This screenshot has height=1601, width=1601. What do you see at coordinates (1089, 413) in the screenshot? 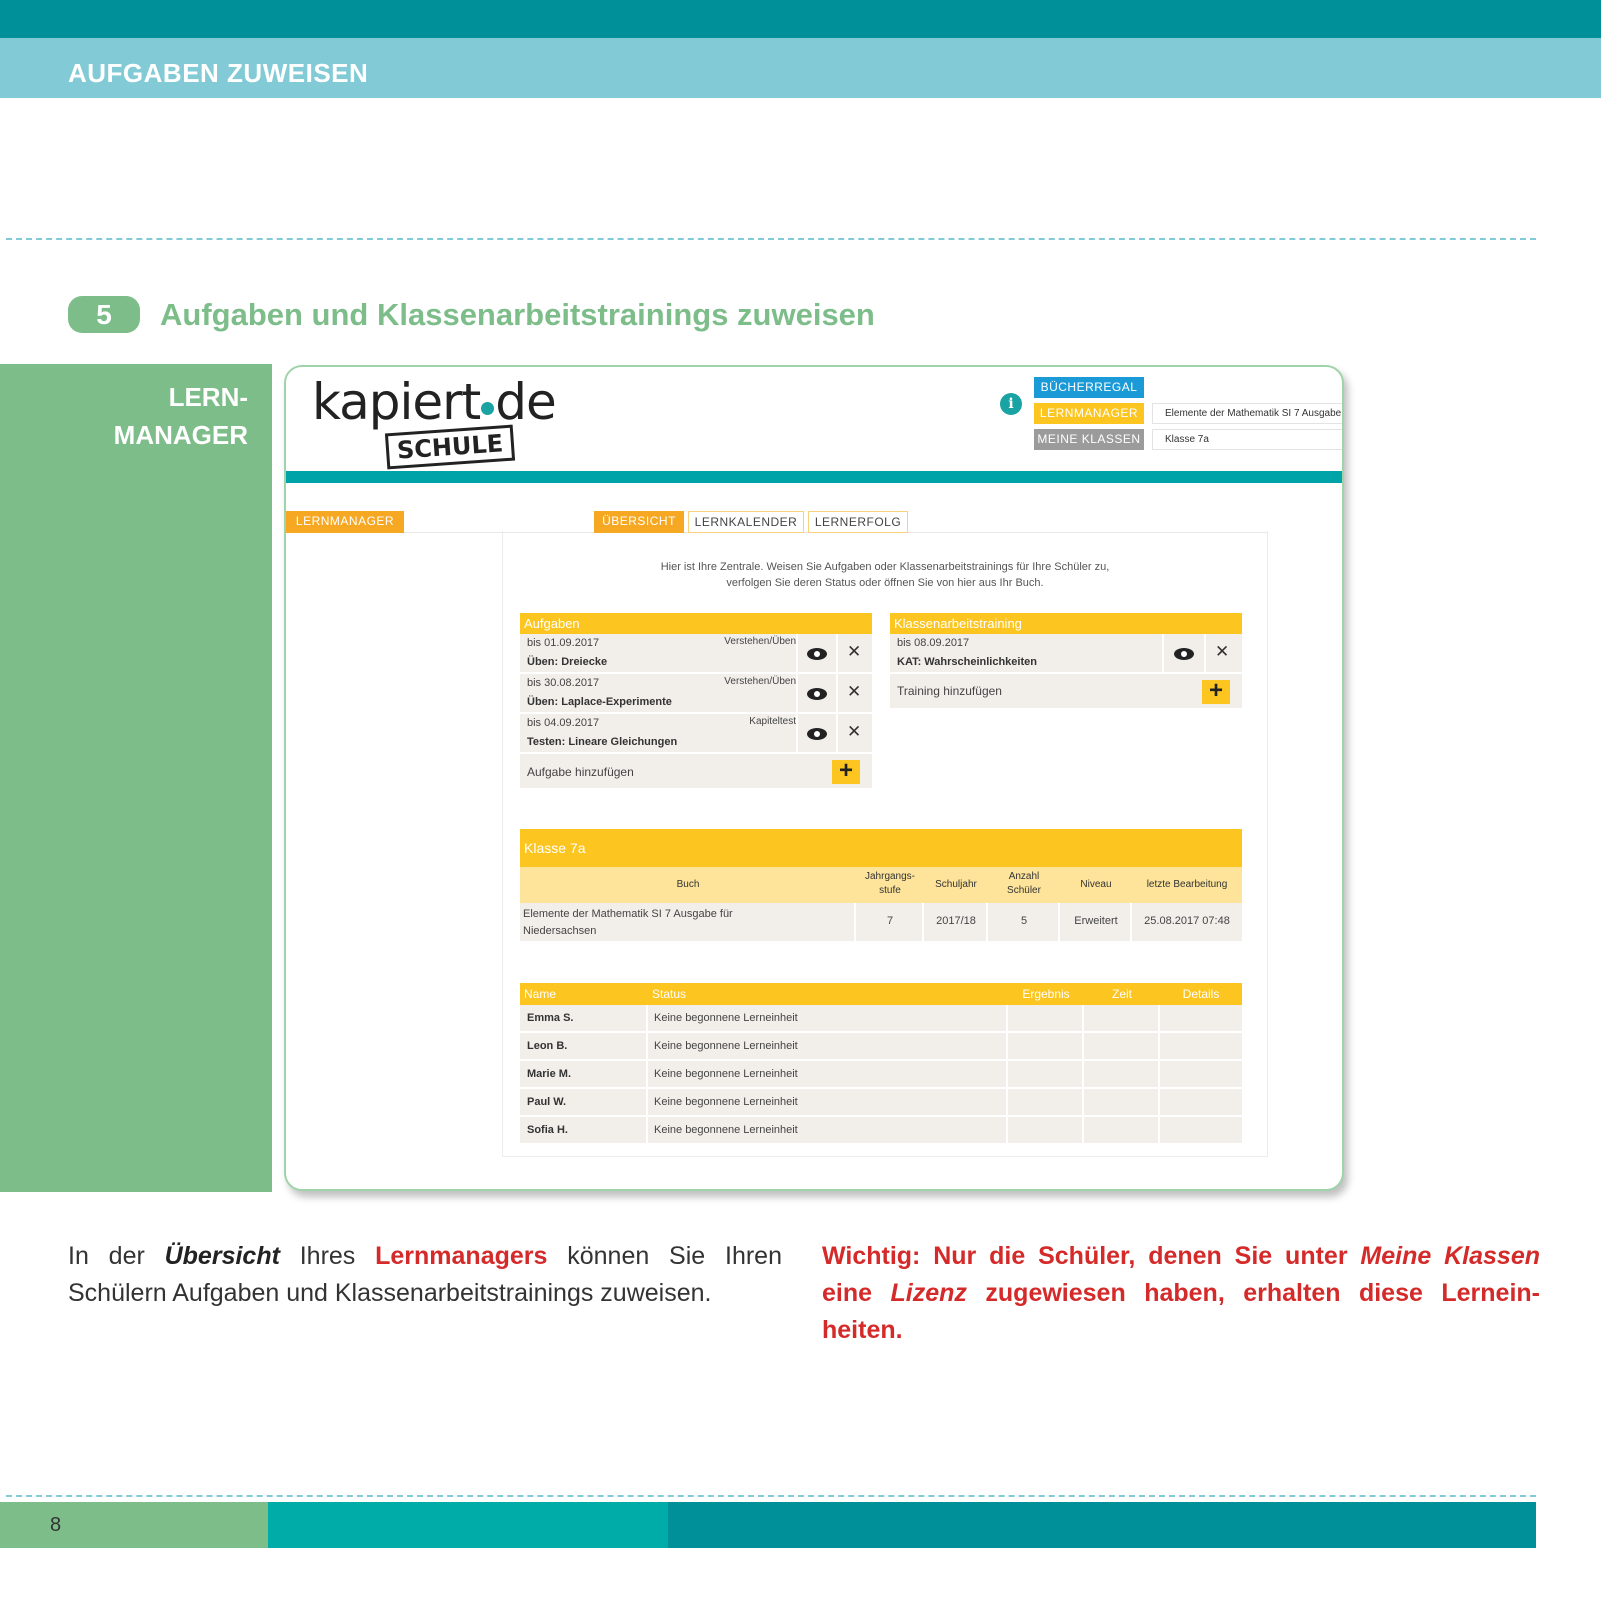
I see `nav-lernmanager: LERNMANAGER` at bounding box center [1089, 413].